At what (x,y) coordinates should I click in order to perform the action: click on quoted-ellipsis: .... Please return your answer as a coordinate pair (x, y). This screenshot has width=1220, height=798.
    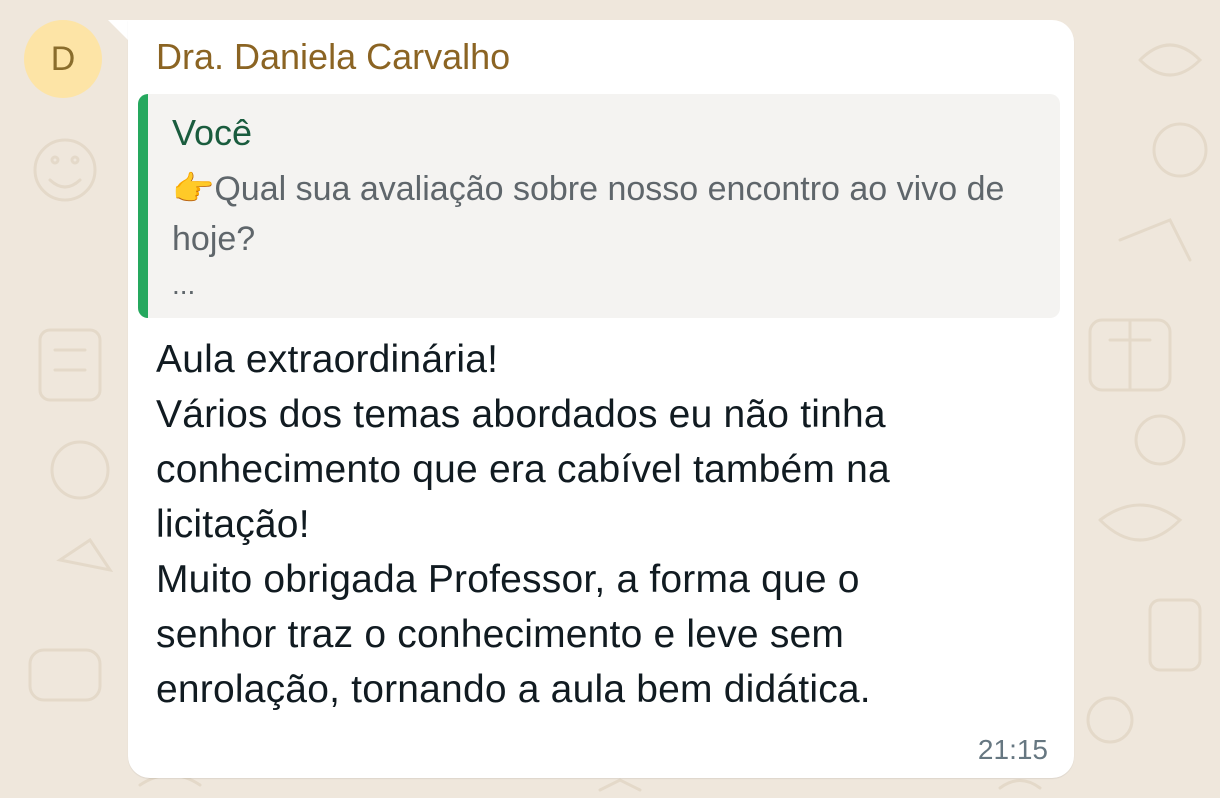
    Looking at the image, I should click on (184, 284).